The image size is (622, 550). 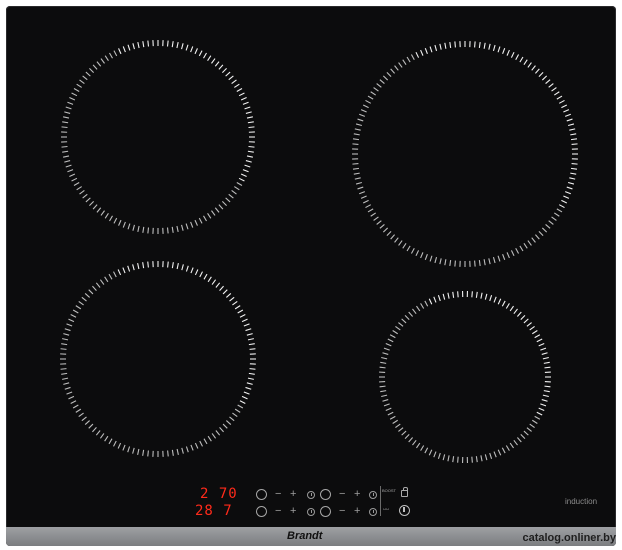 I want to click on minus-button-4: −, so click(x=342, y=511).